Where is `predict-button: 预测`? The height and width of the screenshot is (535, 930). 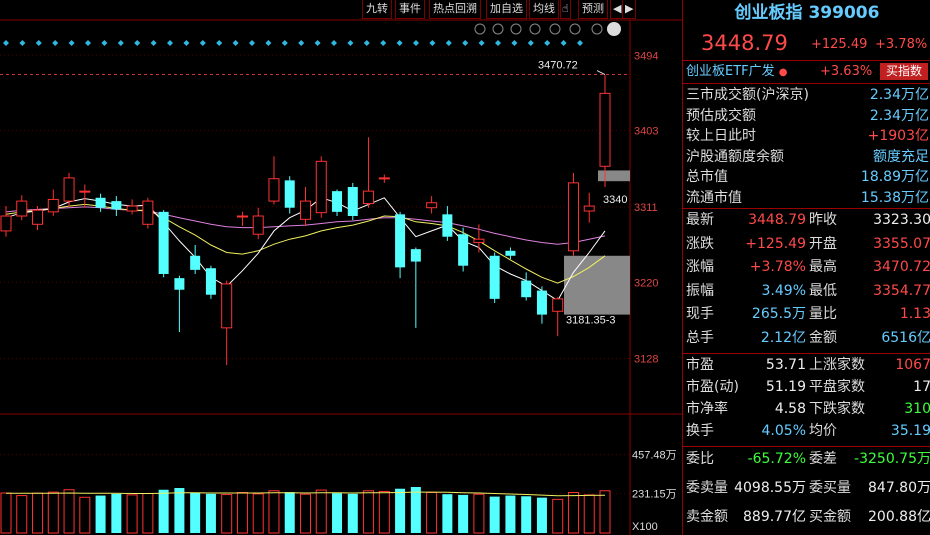 predict-button: 预测 is located at coordinates (593, 9).